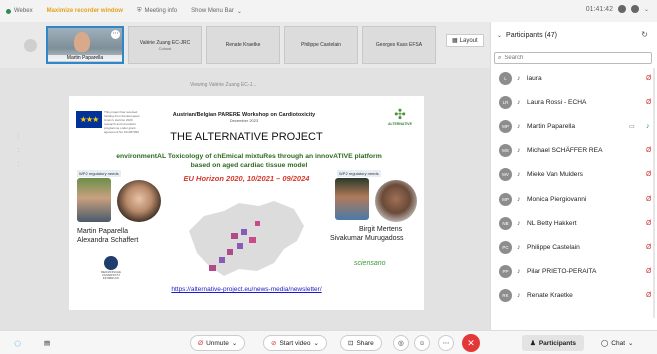 The height and width of the screenshot is (354, 657). Describe the element at coordinates (18, 343) in the screenshot. I see `webex-logo-icon: ◌` at that location.